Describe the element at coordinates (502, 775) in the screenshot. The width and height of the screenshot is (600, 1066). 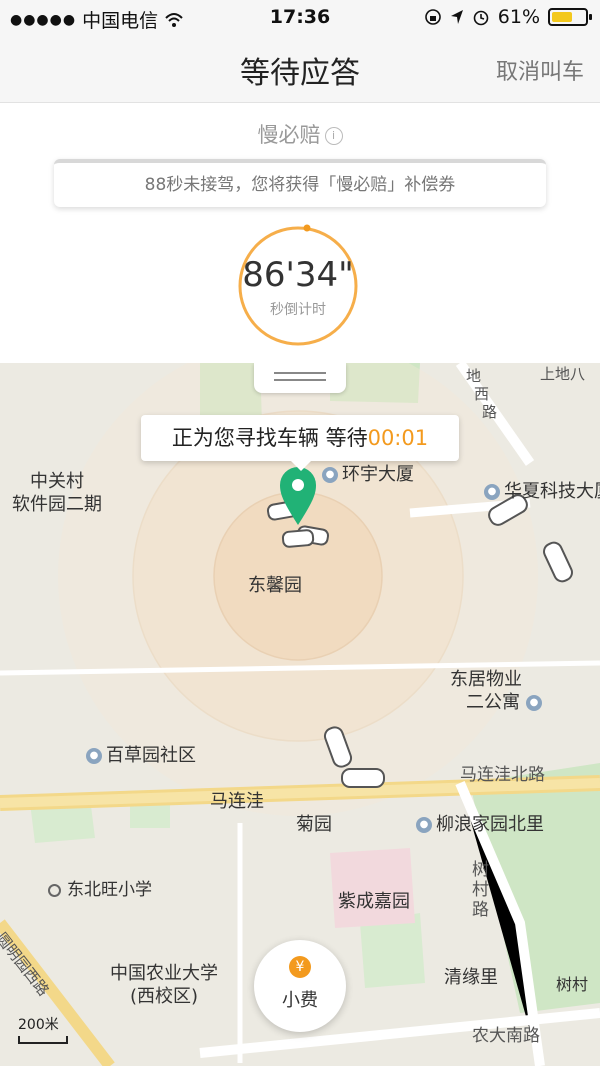
I see `road-malianwa-north: 马连洼北路` at that location.